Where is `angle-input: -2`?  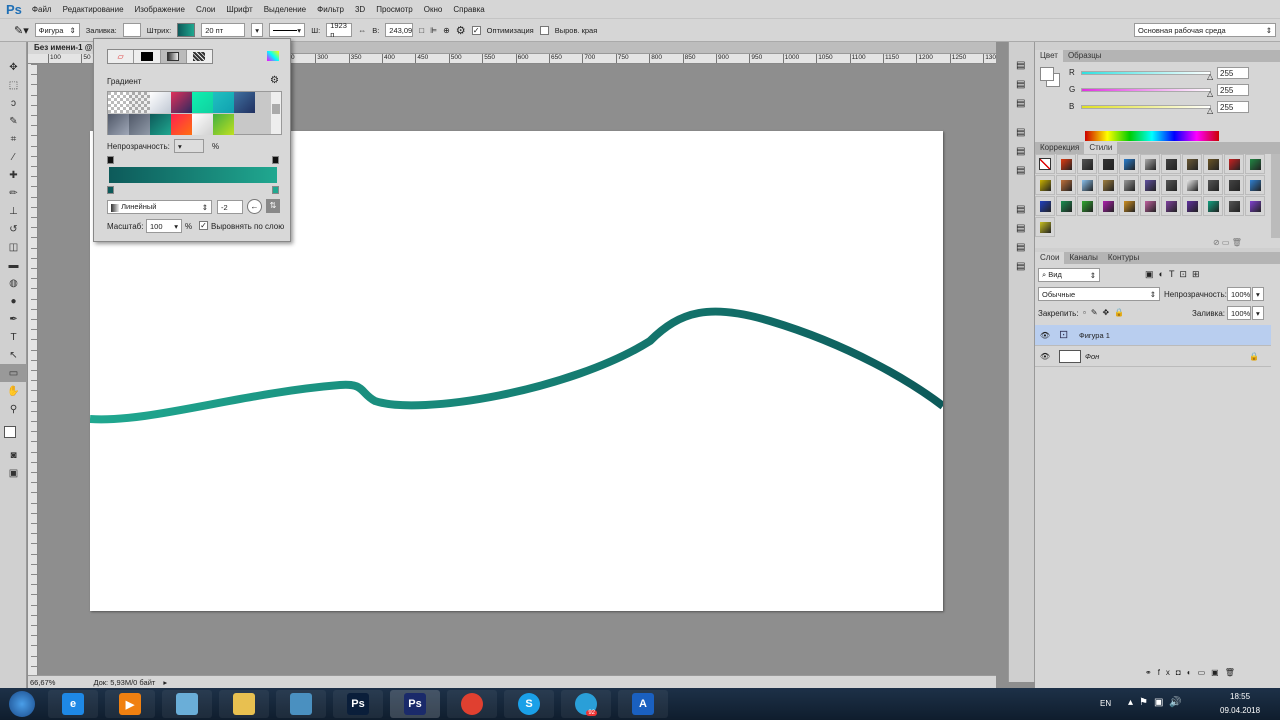 angle-input: -2 is located at coordinates (230, 207).